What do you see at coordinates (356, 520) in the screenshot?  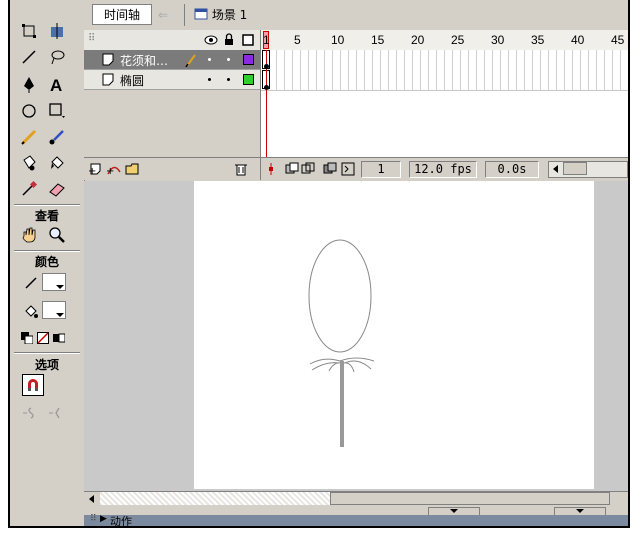 I see `actions-panel-header: ⠿ ▶ 动作` at bounding box center [356, 520].